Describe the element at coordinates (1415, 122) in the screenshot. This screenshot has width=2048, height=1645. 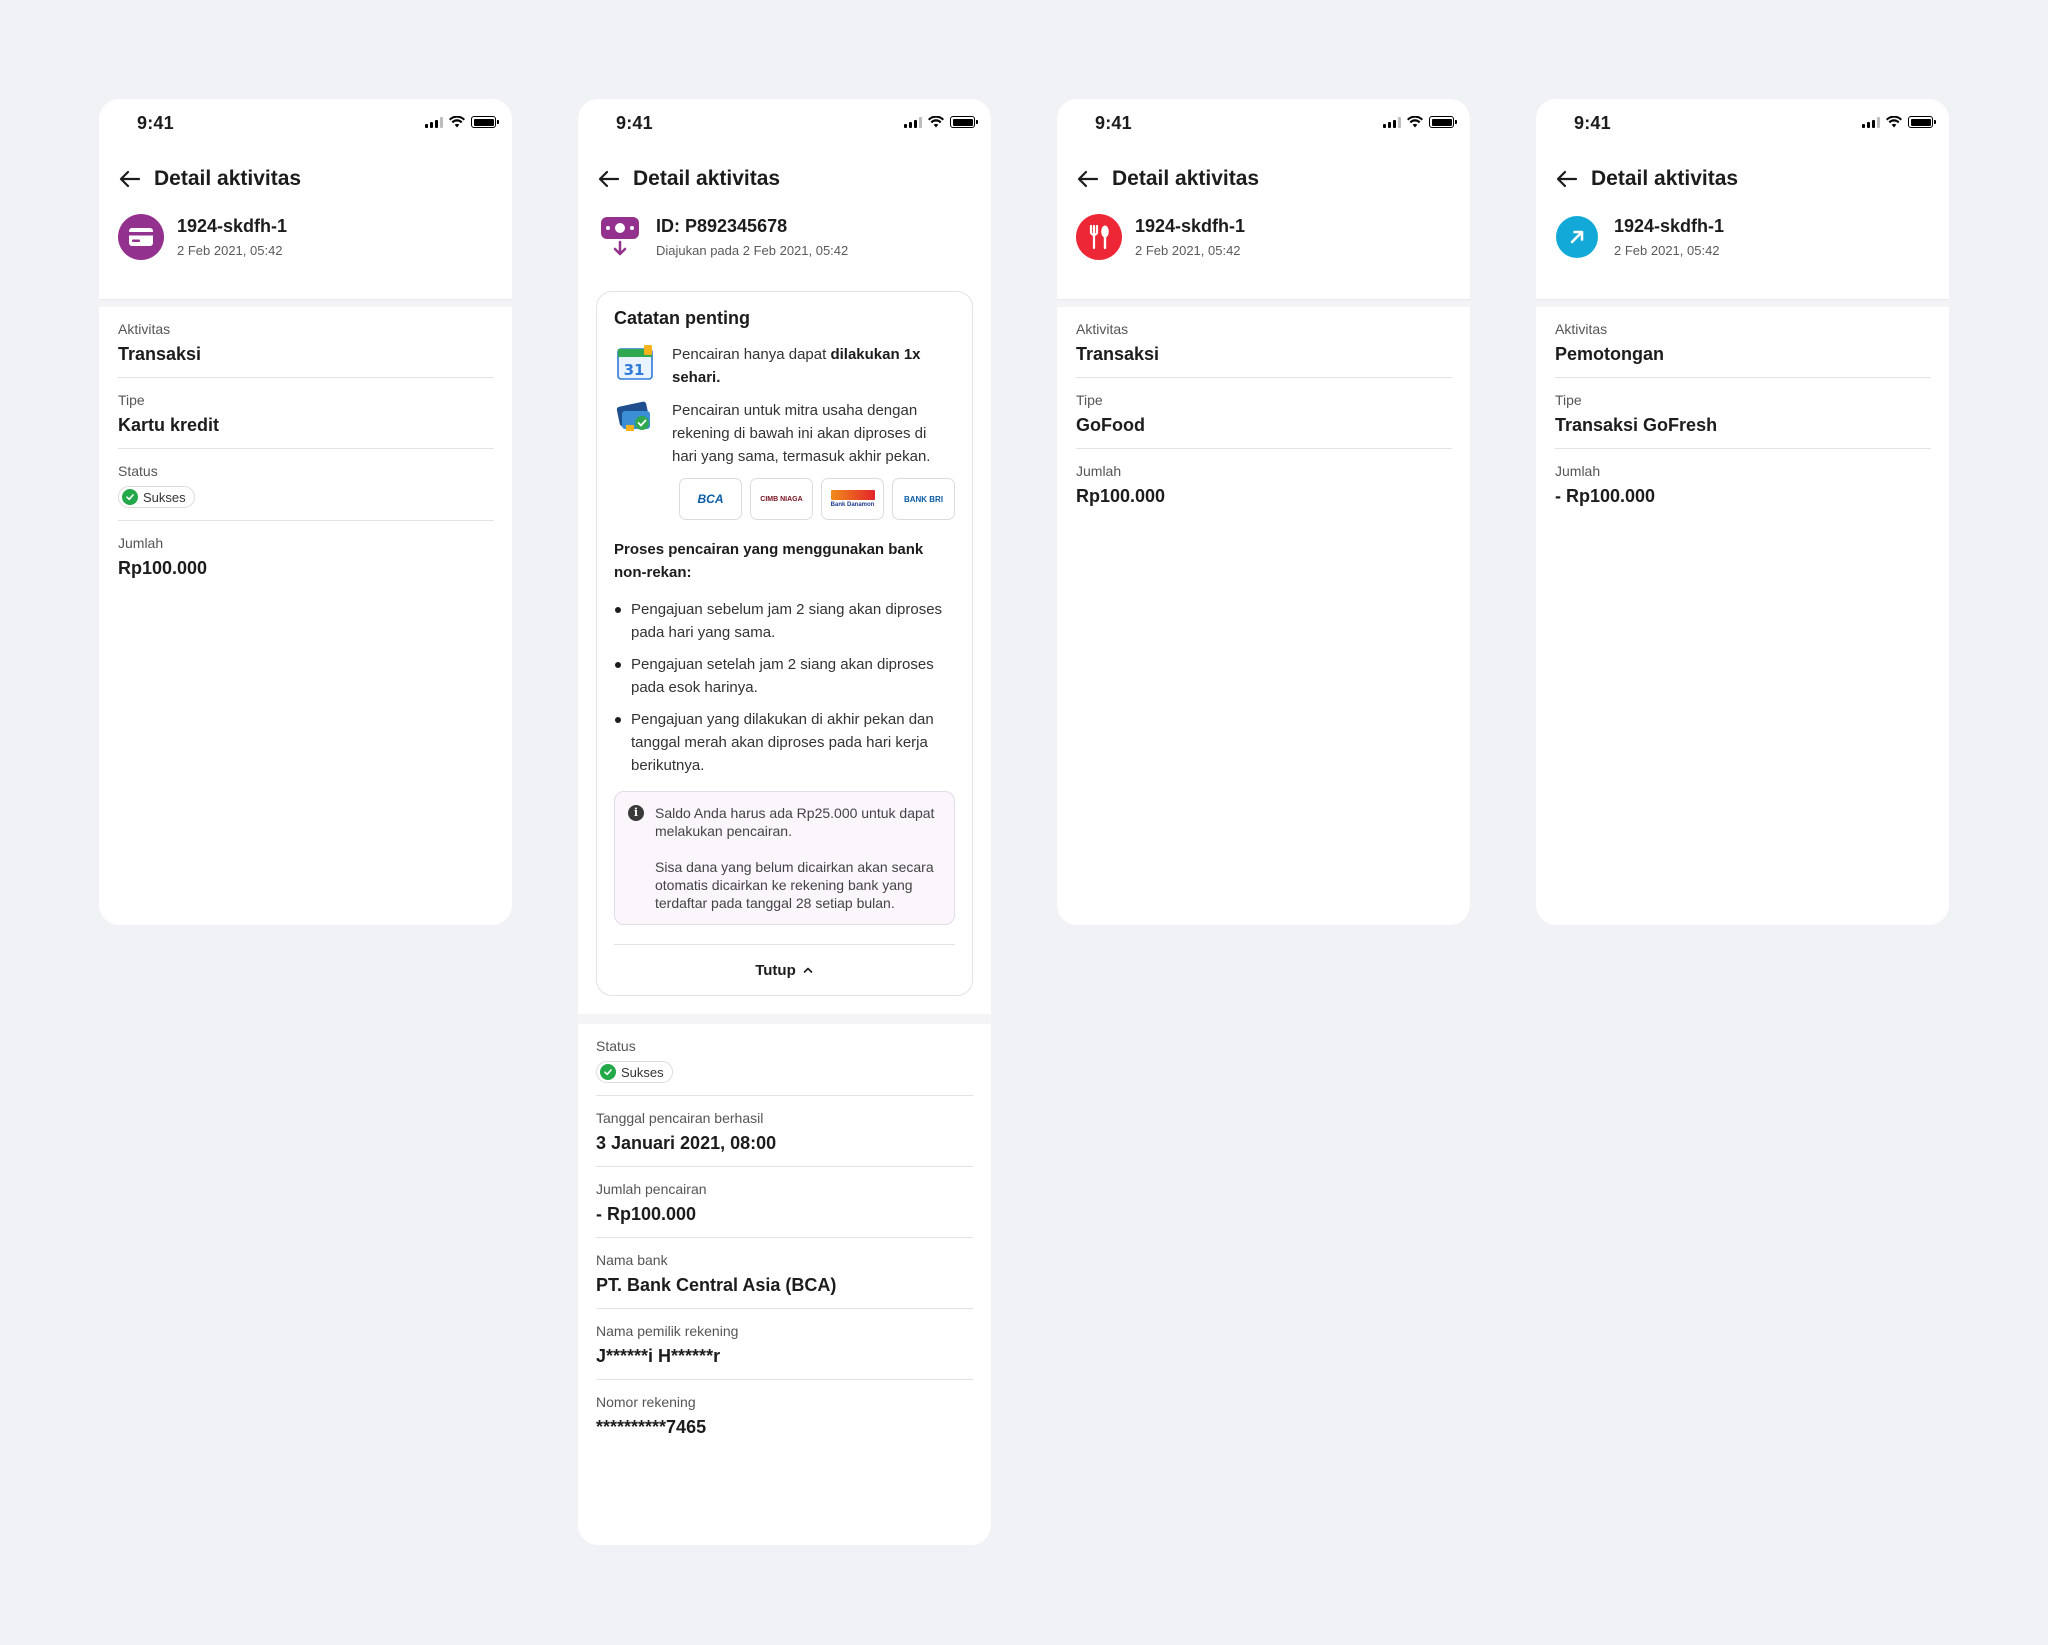
I see `wifi-icon` at that location.